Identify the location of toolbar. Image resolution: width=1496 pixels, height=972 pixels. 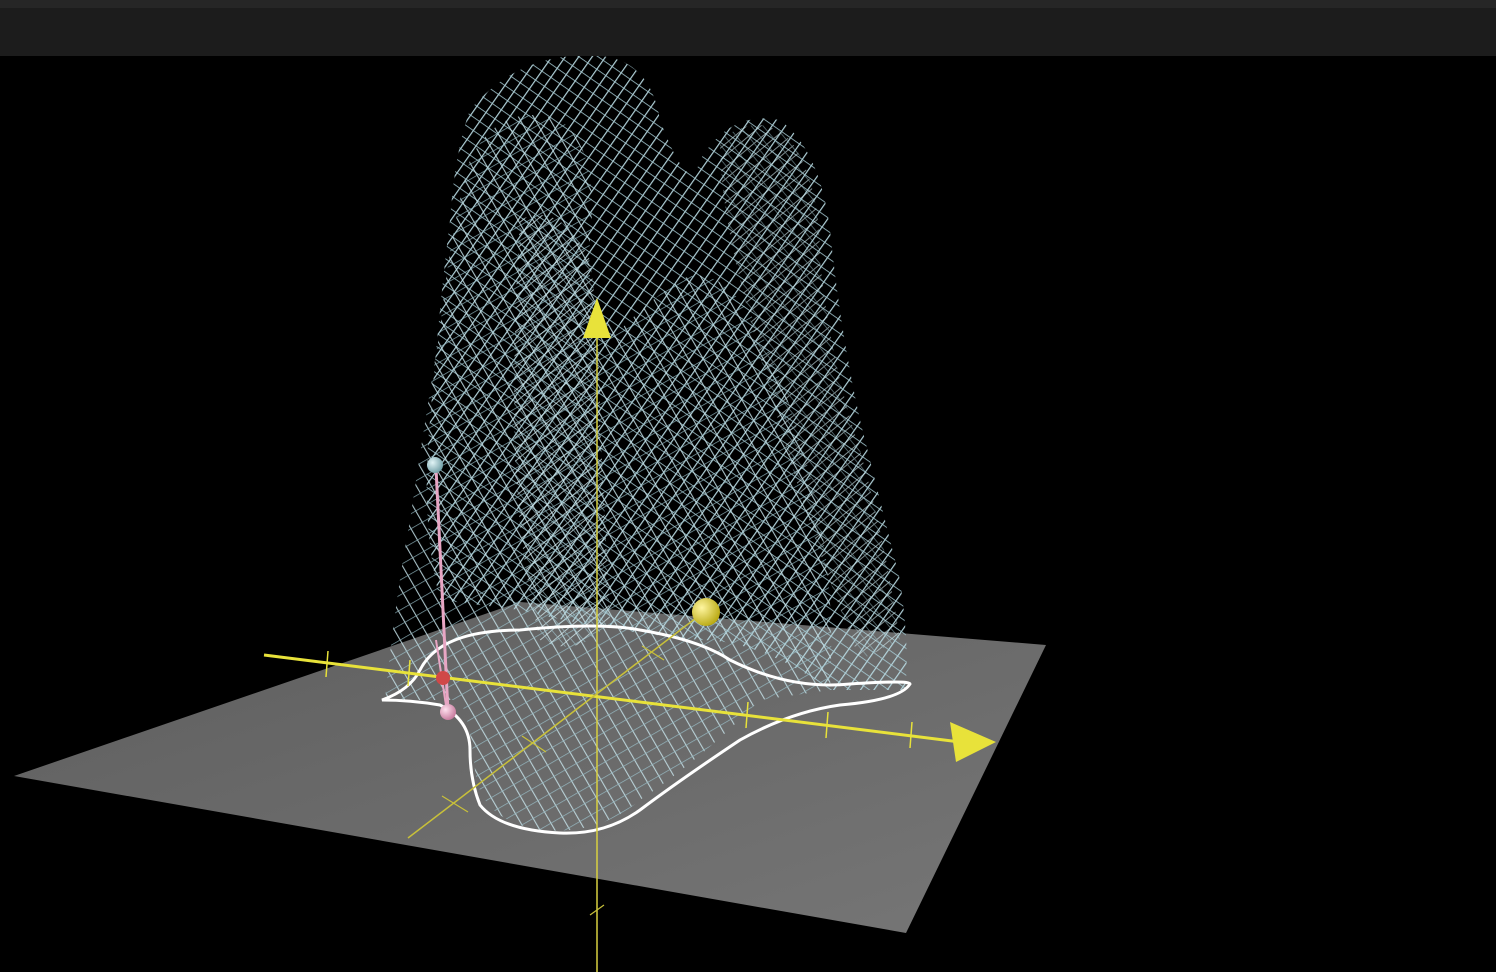
(748, 28).